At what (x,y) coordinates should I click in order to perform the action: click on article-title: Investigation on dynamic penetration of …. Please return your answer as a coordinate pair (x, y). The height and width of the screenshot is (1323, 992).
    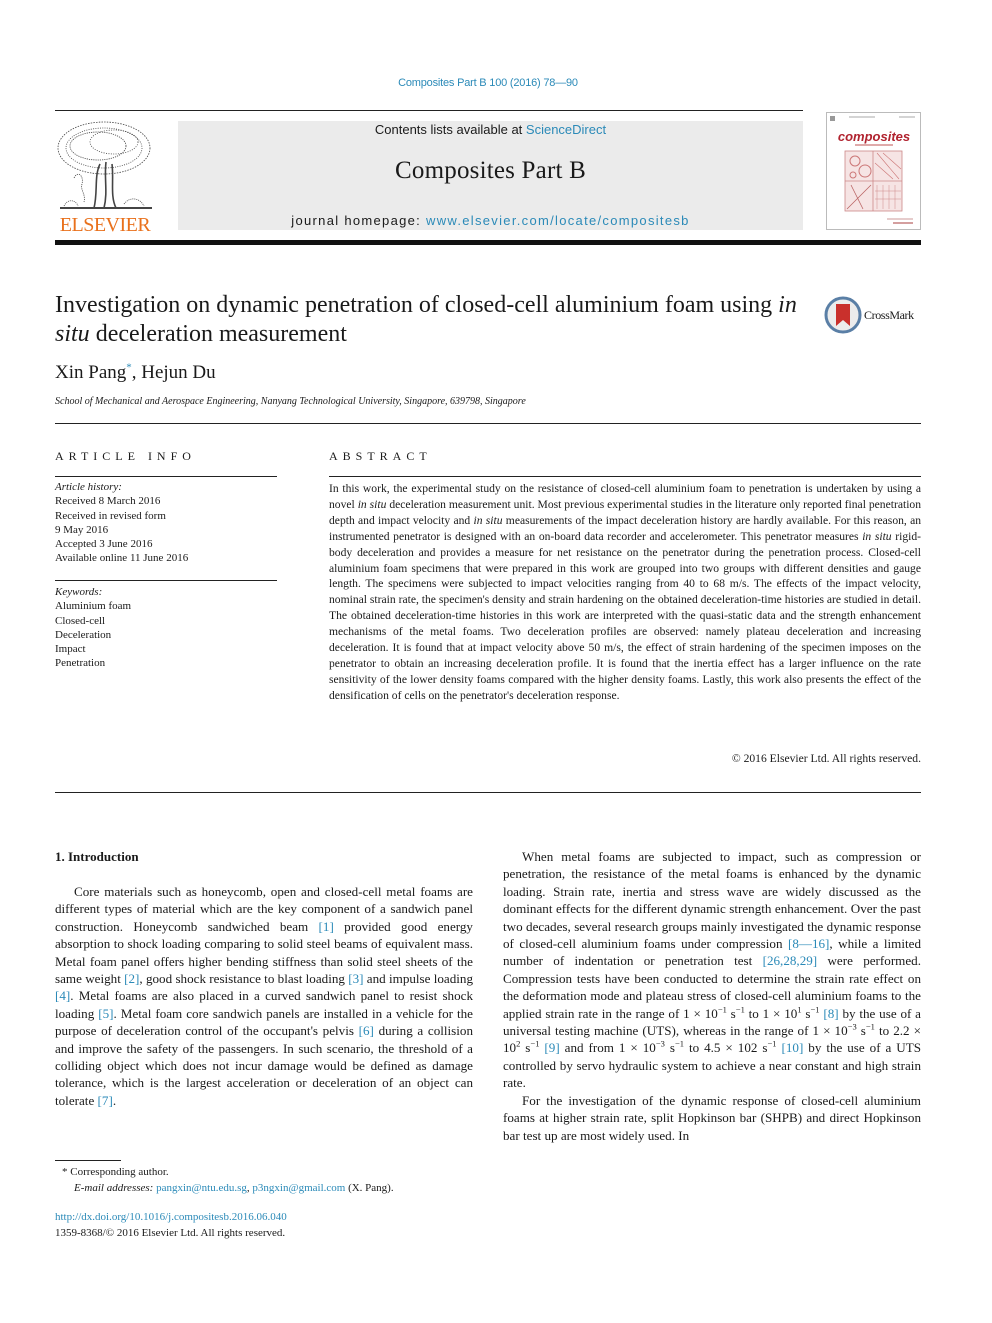
    Looking at the image, I should click on (435, 320).